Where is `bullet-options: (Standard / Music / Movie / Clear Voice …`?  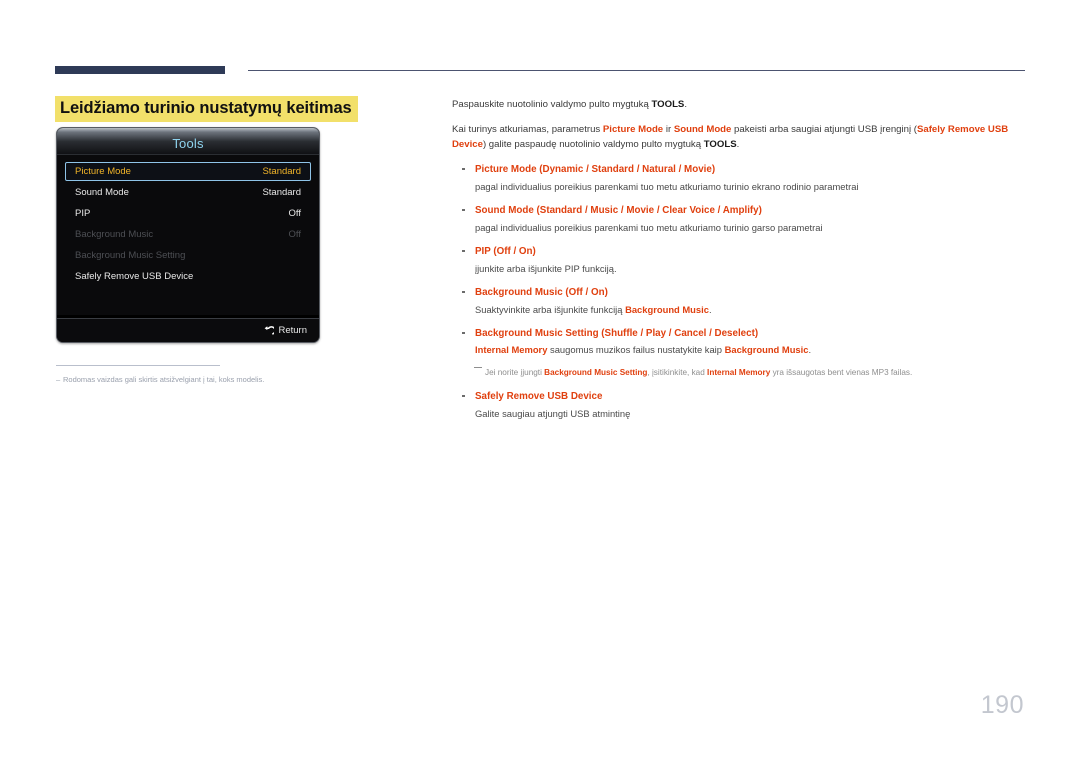
bullet-options: (Standard / Music / Movie / Clear Voice … is located at coordinates (649, 210).